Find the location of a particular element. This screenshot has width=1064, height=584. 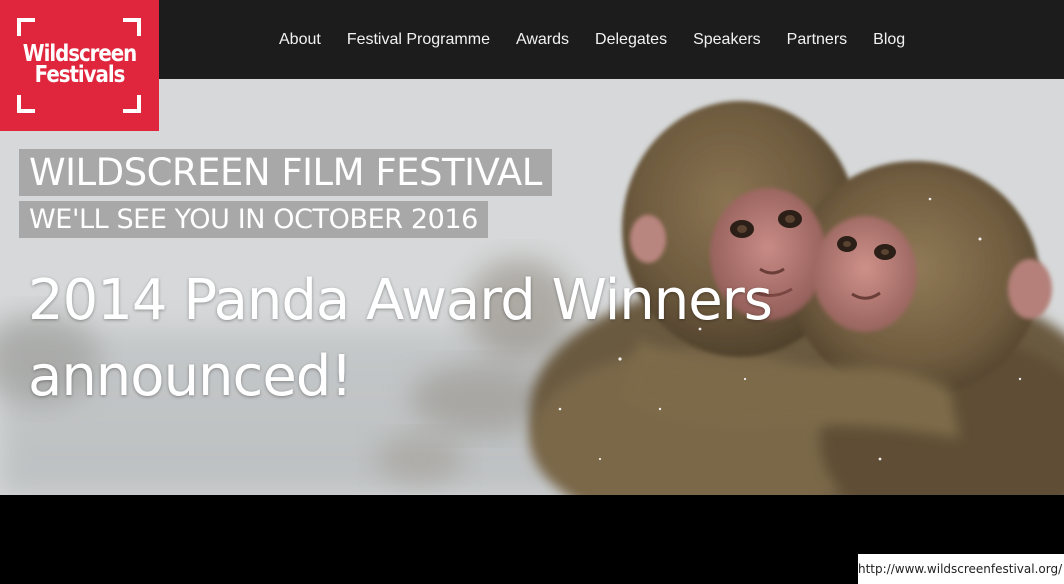

nav-blog: Blog is located at coordinates (889, 39).